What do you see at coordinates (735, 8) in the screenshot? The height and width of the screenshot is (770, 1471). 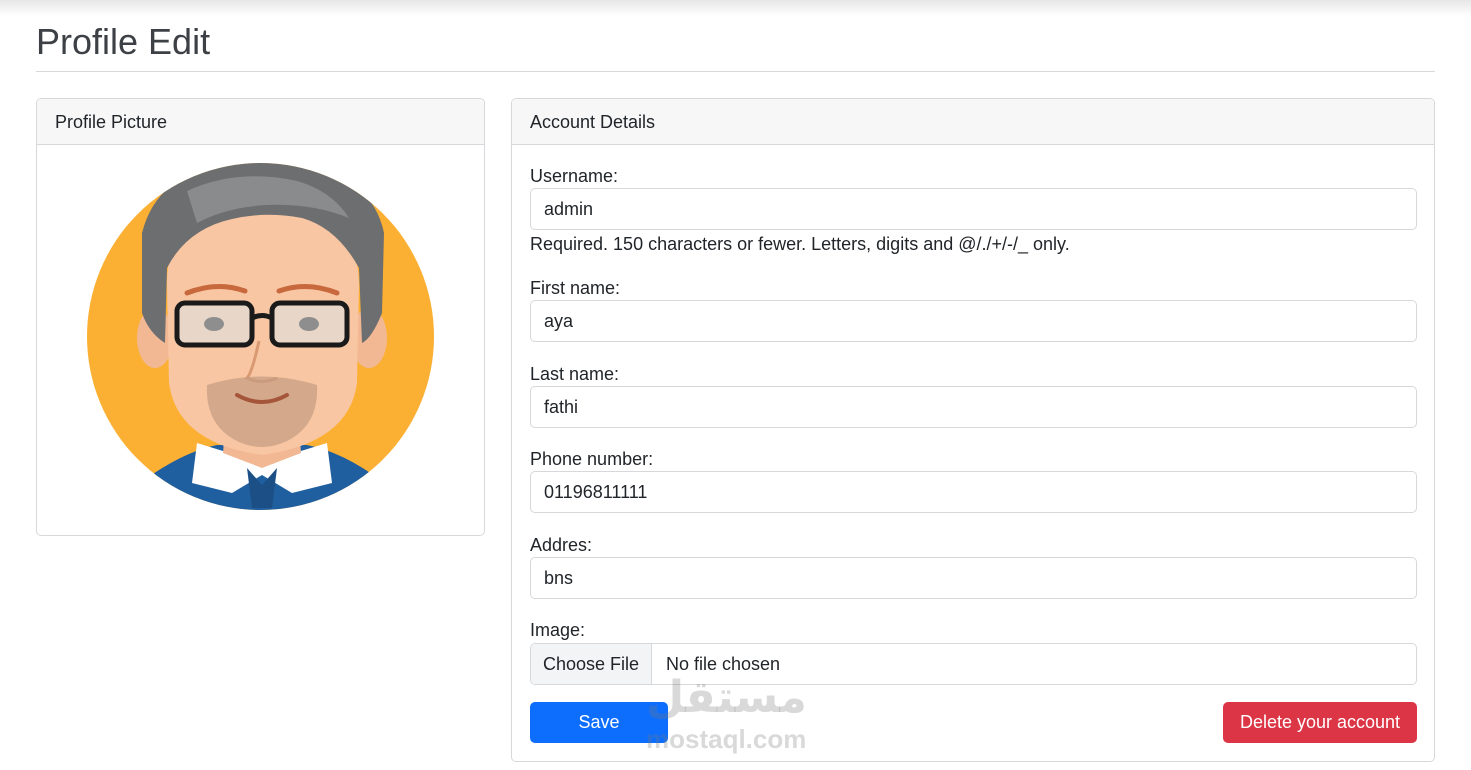 I see `top-shadow` at bounding box center [735, 8].